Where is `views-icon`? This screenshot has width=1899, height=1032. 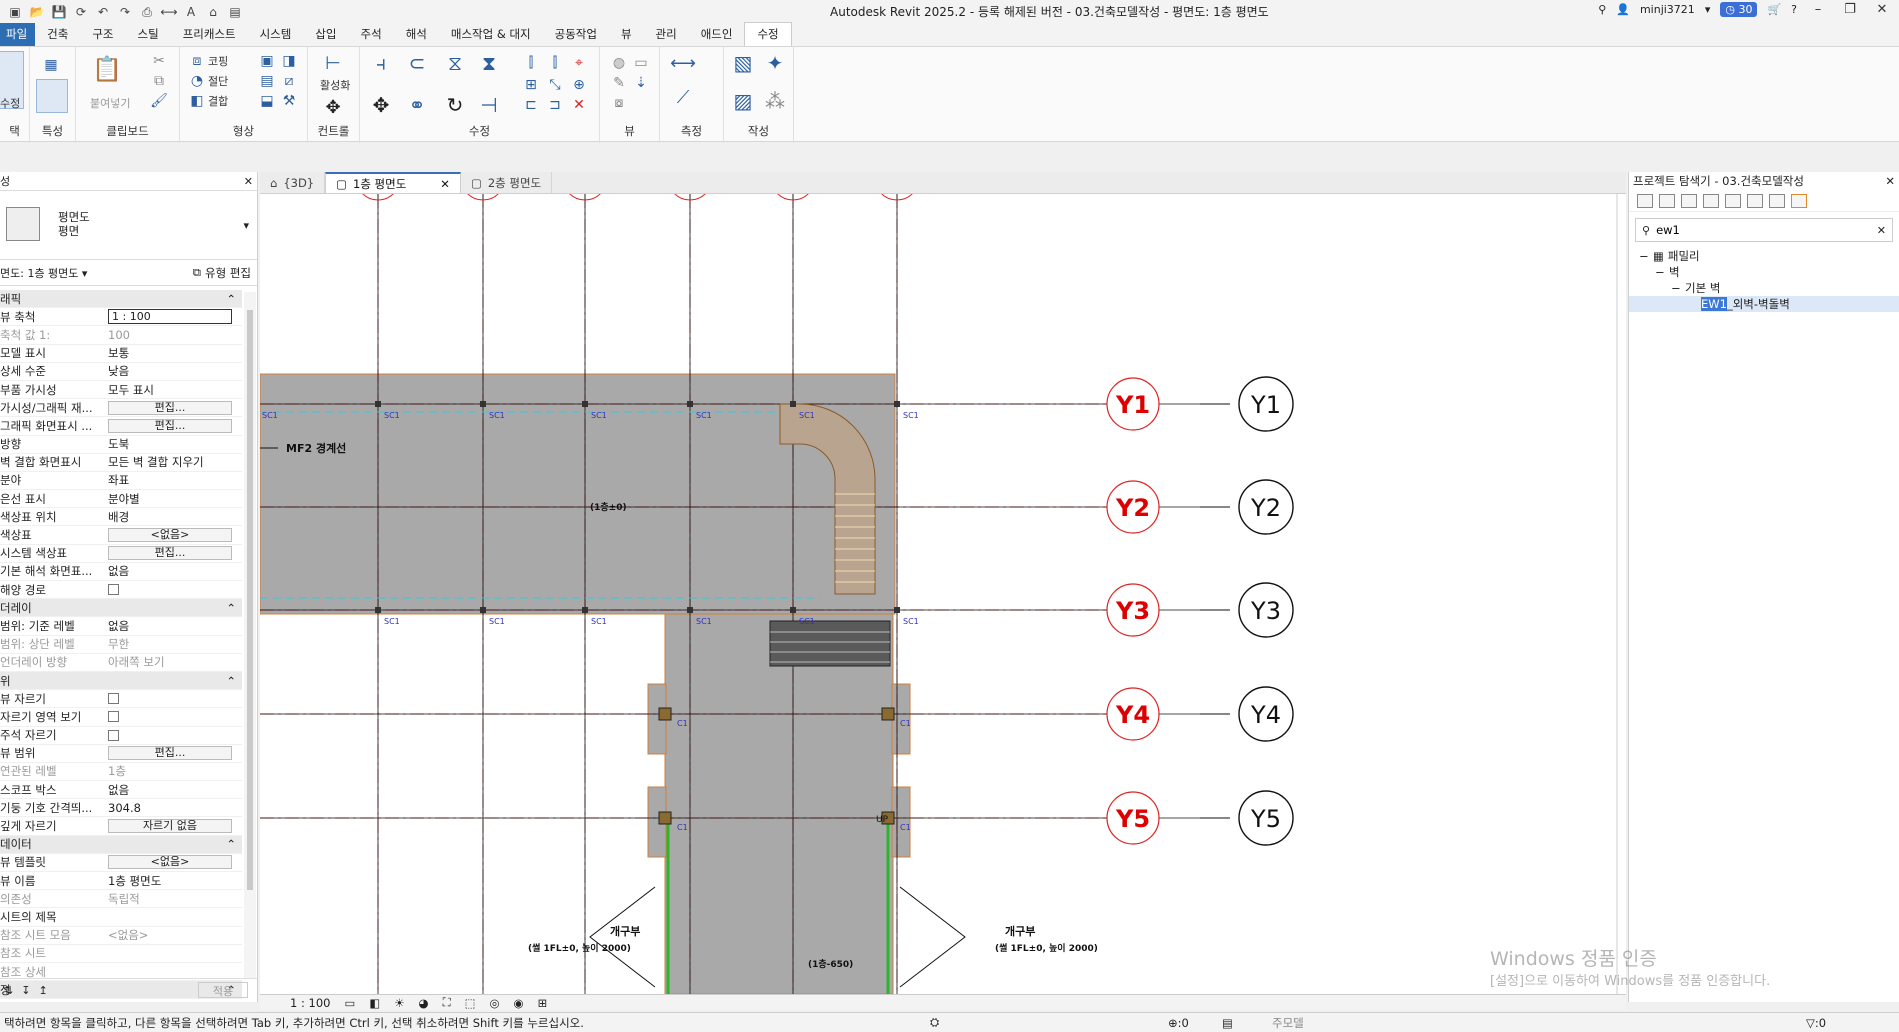
views-icon is located at coordinates (1667, 200).